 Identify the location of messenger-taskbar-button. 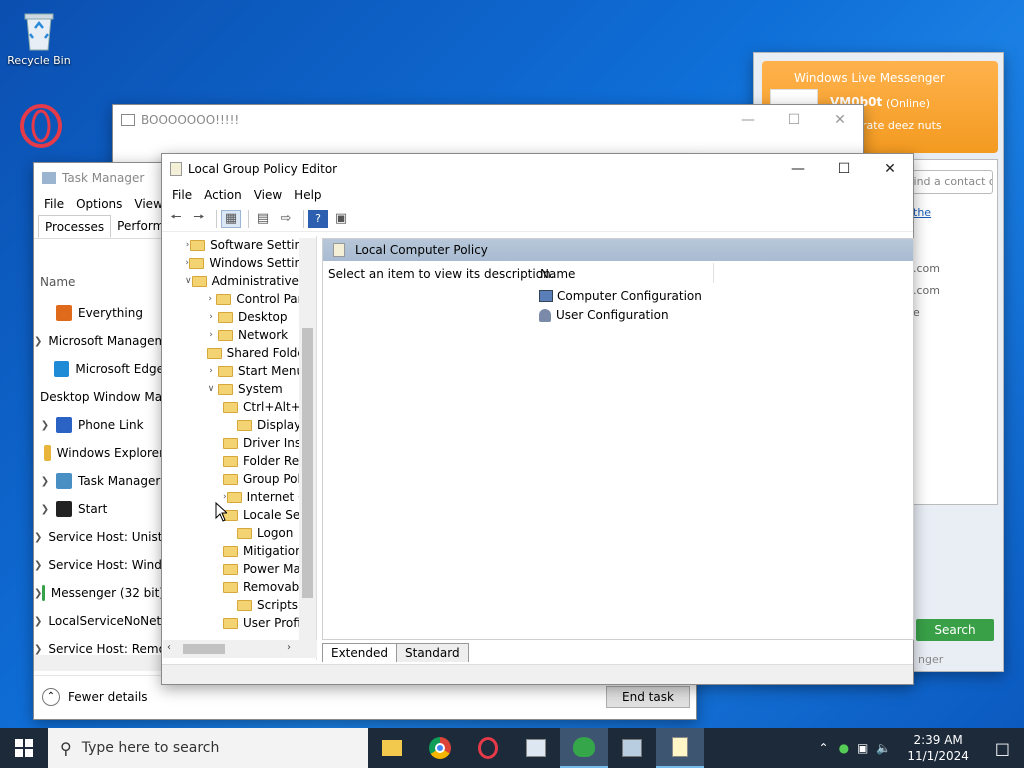
(584, 748).